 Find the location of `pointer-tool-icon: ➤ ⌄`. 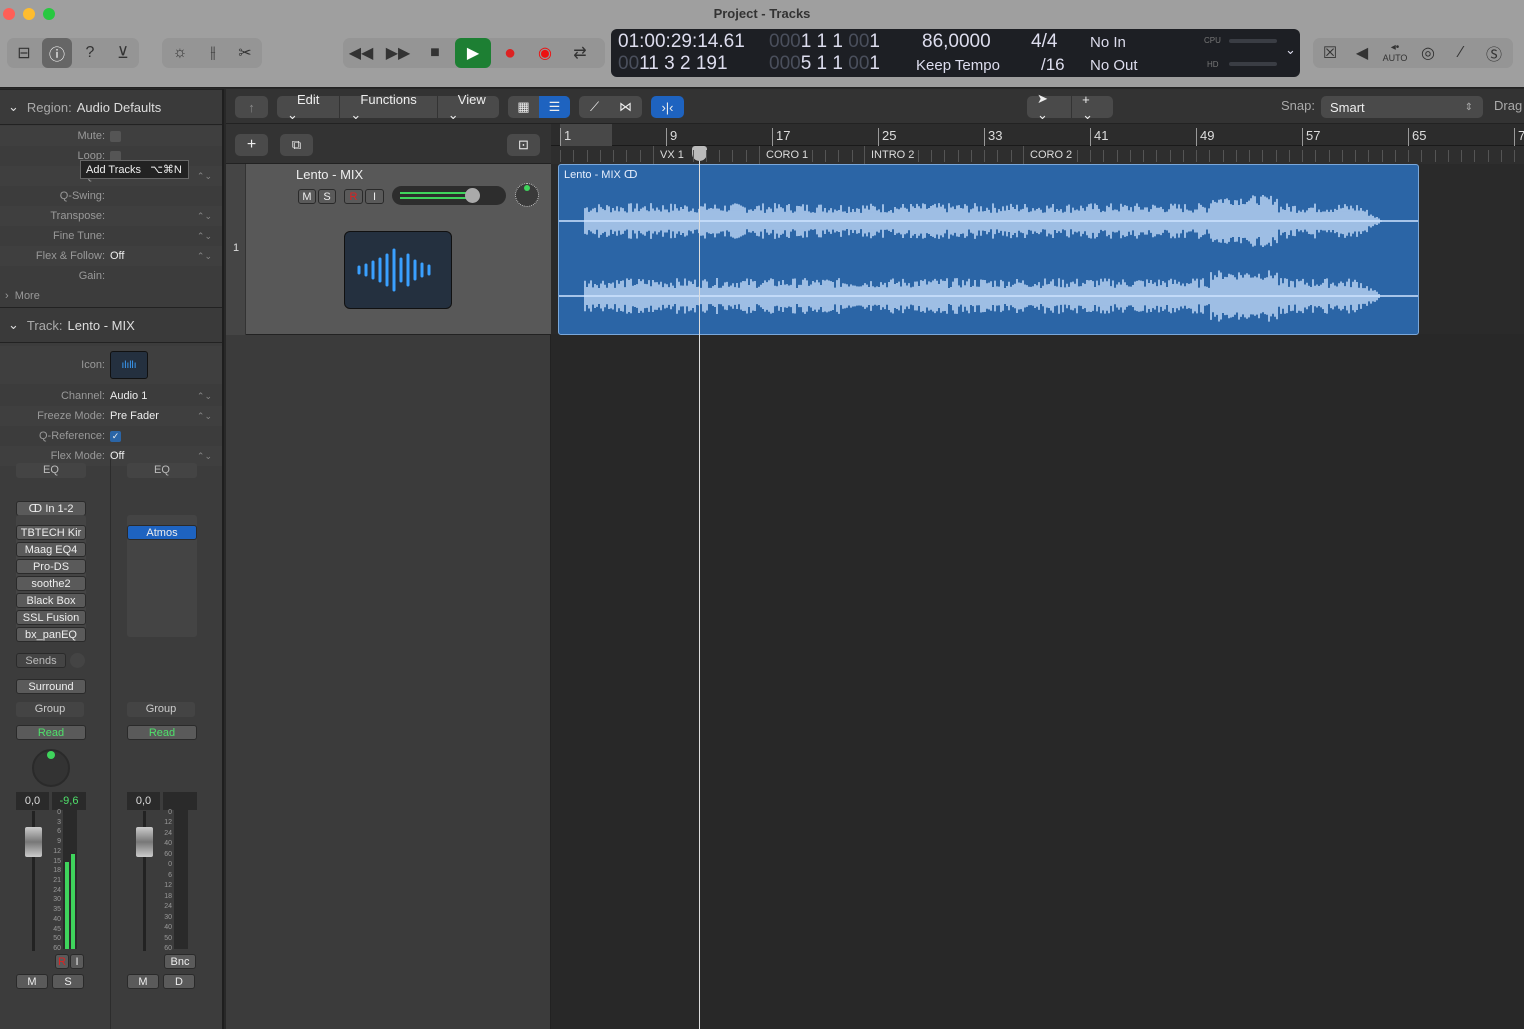

pointer-tool-icon: ➤ ⌄ is located at coordinates (1049, 107).